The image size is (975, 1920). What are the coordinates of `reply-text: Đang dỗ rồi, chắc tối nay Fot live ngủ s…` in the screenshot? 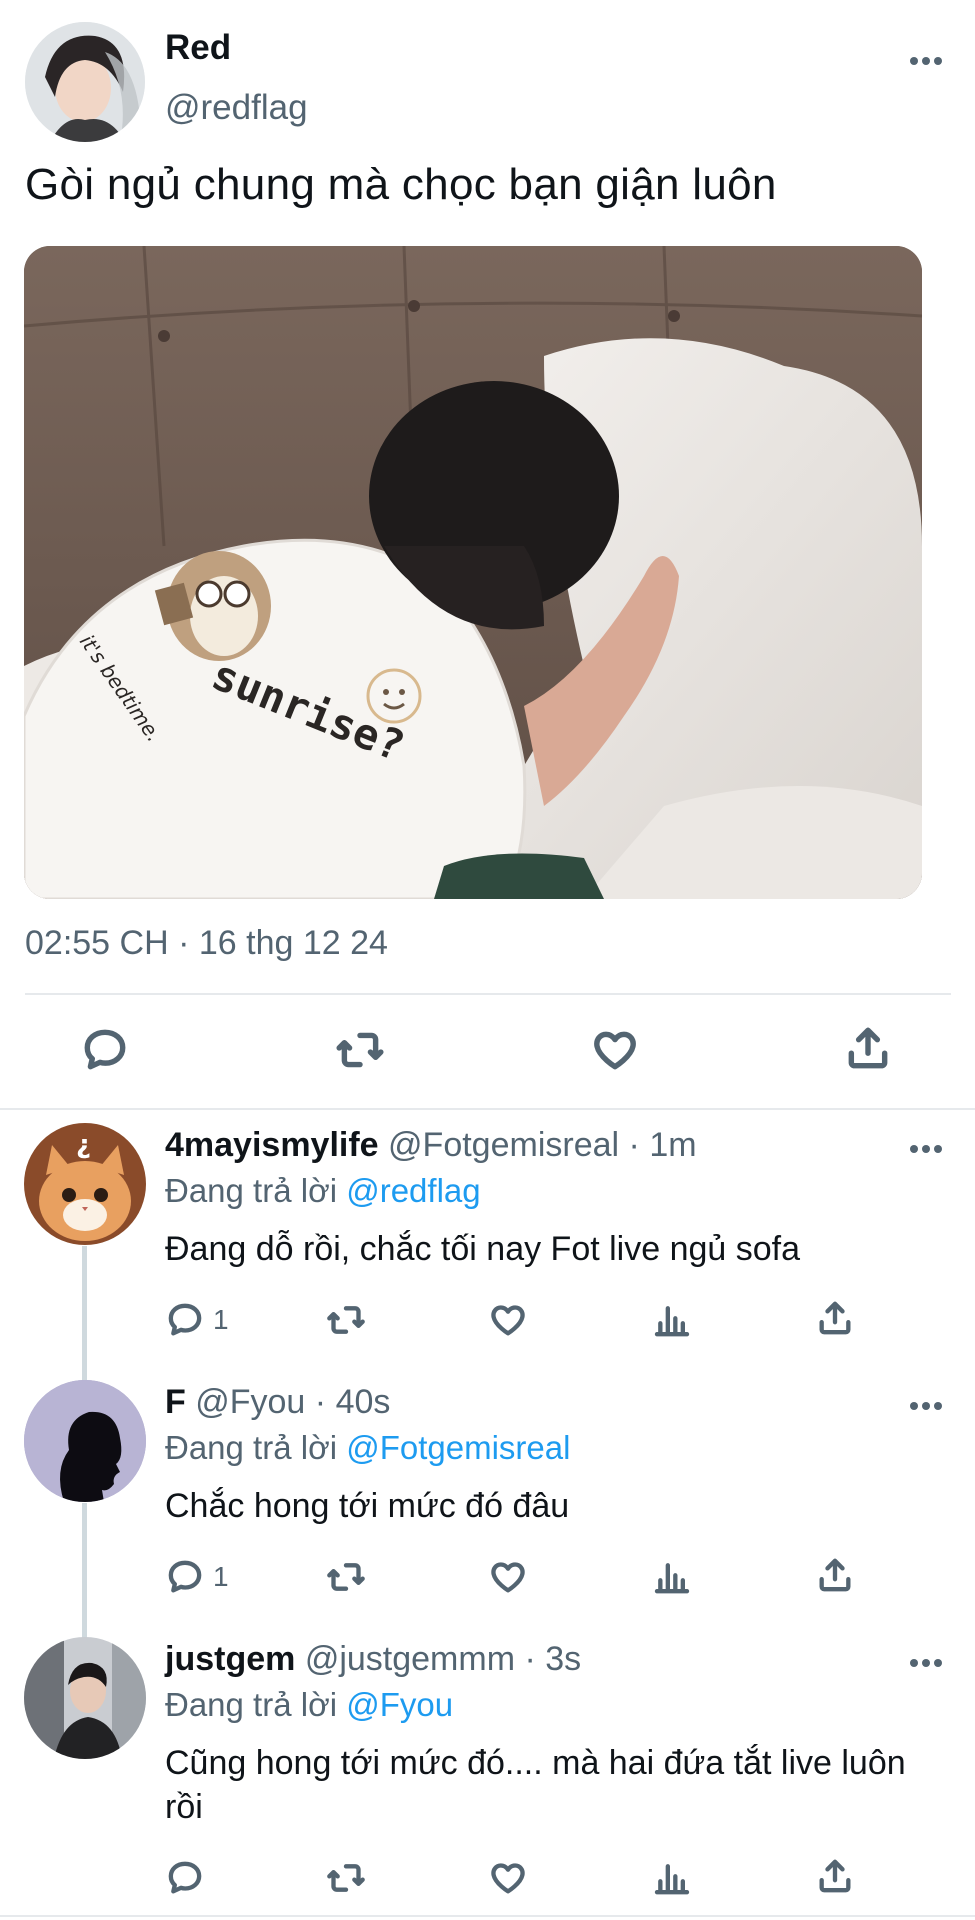 It's located at (483, 1249).